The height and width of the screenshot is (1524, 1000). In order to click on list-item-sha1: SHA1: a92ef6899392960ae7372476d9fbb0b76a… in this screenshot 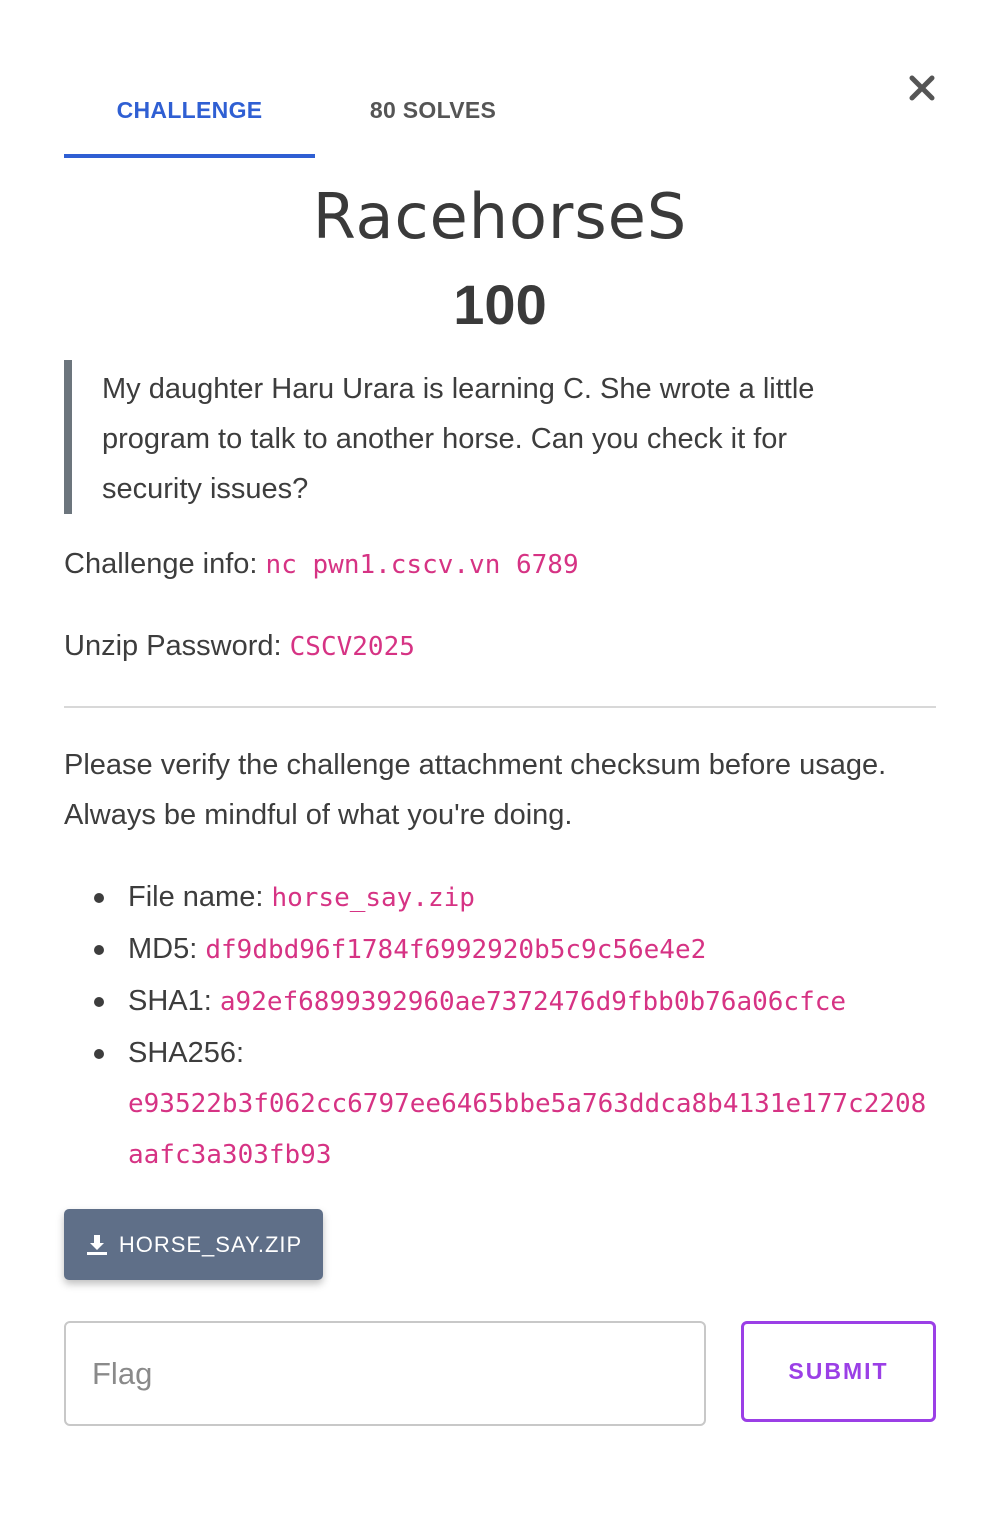, I will do `click(500, 1002)`.